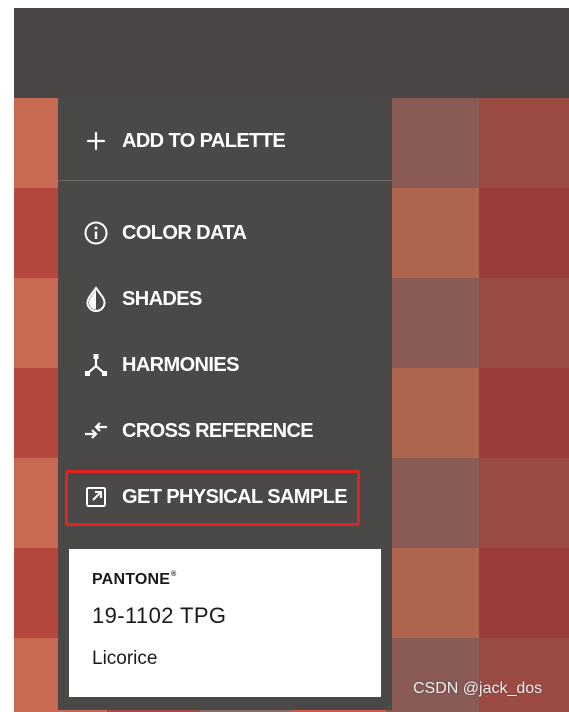 The width and height of the screenshot is (569, 712). I want to click on color-name: Licorice, so click(125, 658).